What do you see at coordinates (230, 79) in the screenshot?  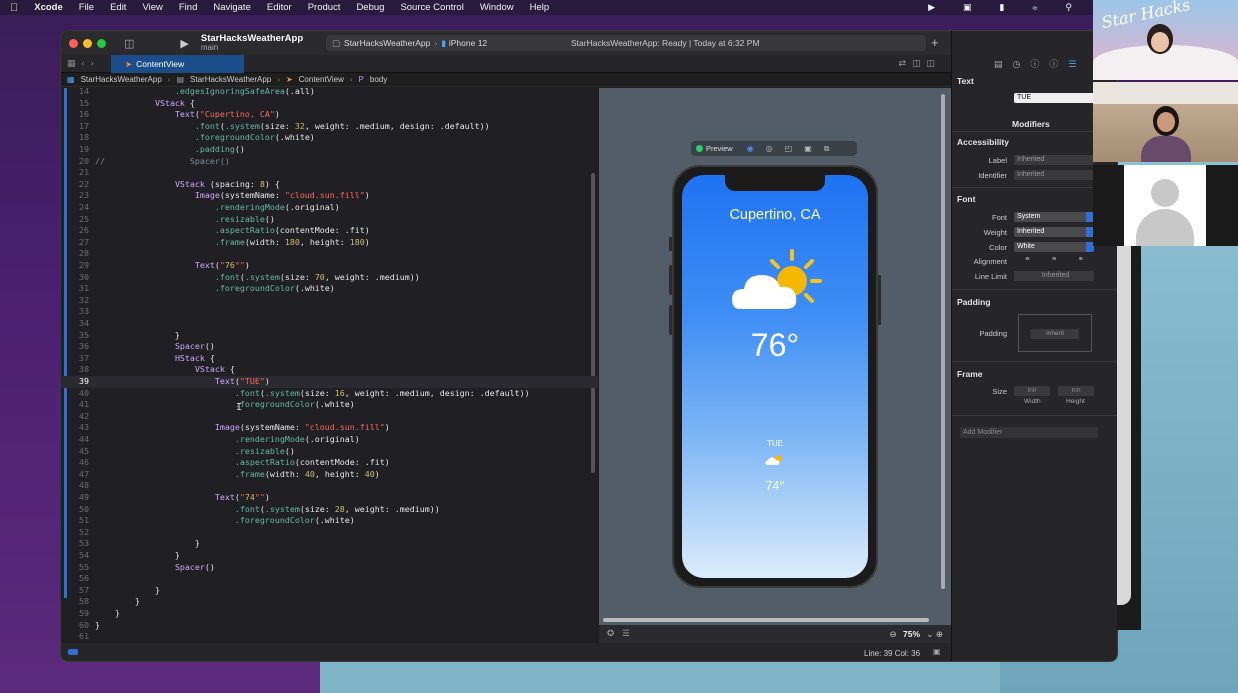 I see `breadcrumb-group: StarHacksWeatherApp` at bounding box center [230, 79].